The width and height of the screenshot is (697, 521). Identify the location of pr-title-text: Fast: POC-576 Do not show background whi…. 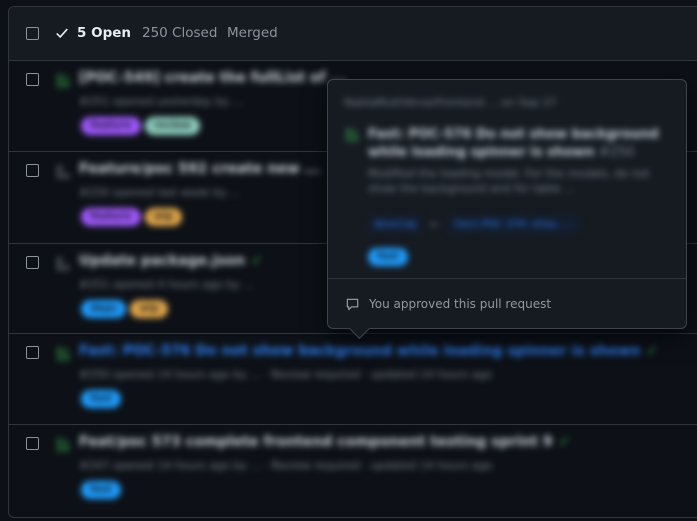
(359, 351).